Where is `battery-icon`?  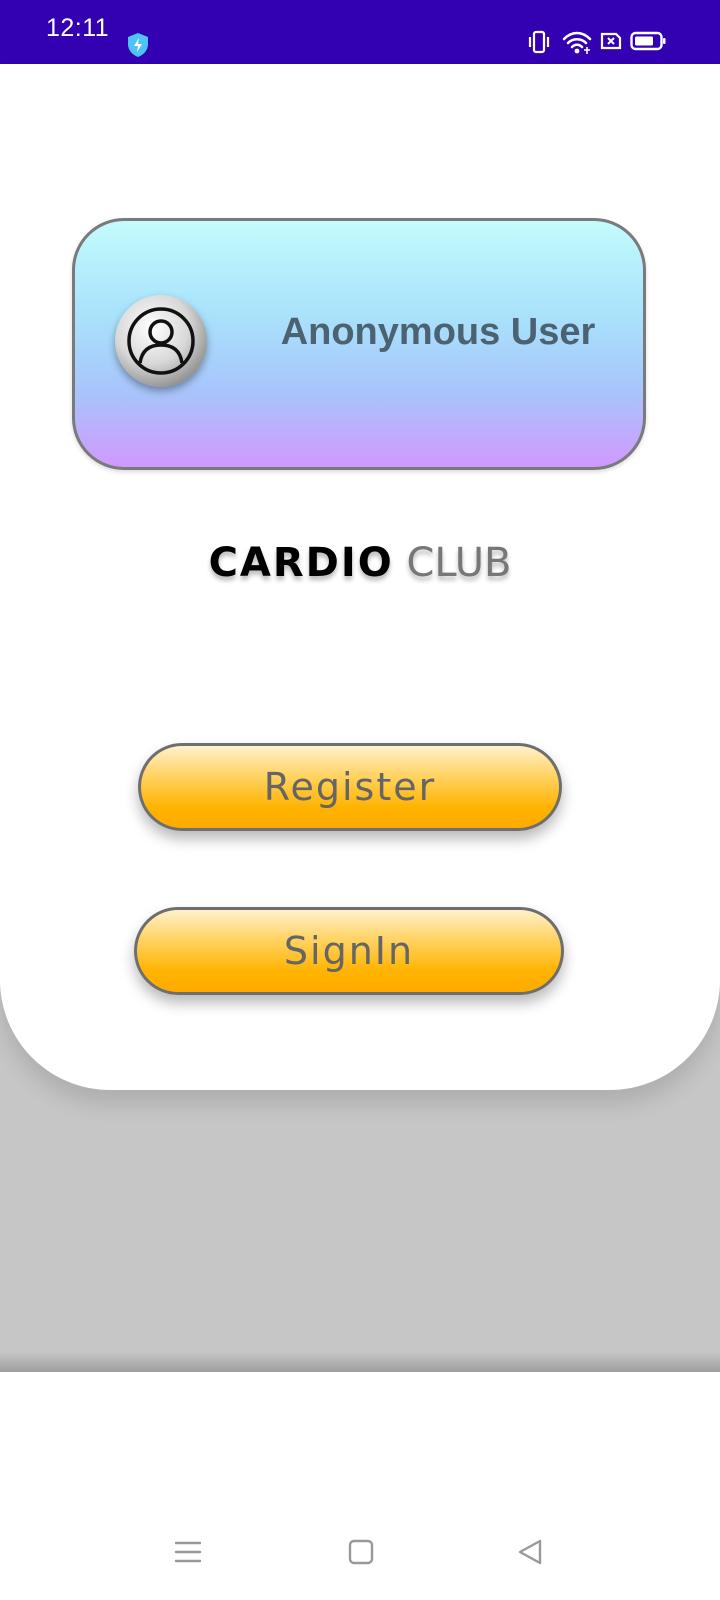
battery-icon is located at coordinates (648, 41).